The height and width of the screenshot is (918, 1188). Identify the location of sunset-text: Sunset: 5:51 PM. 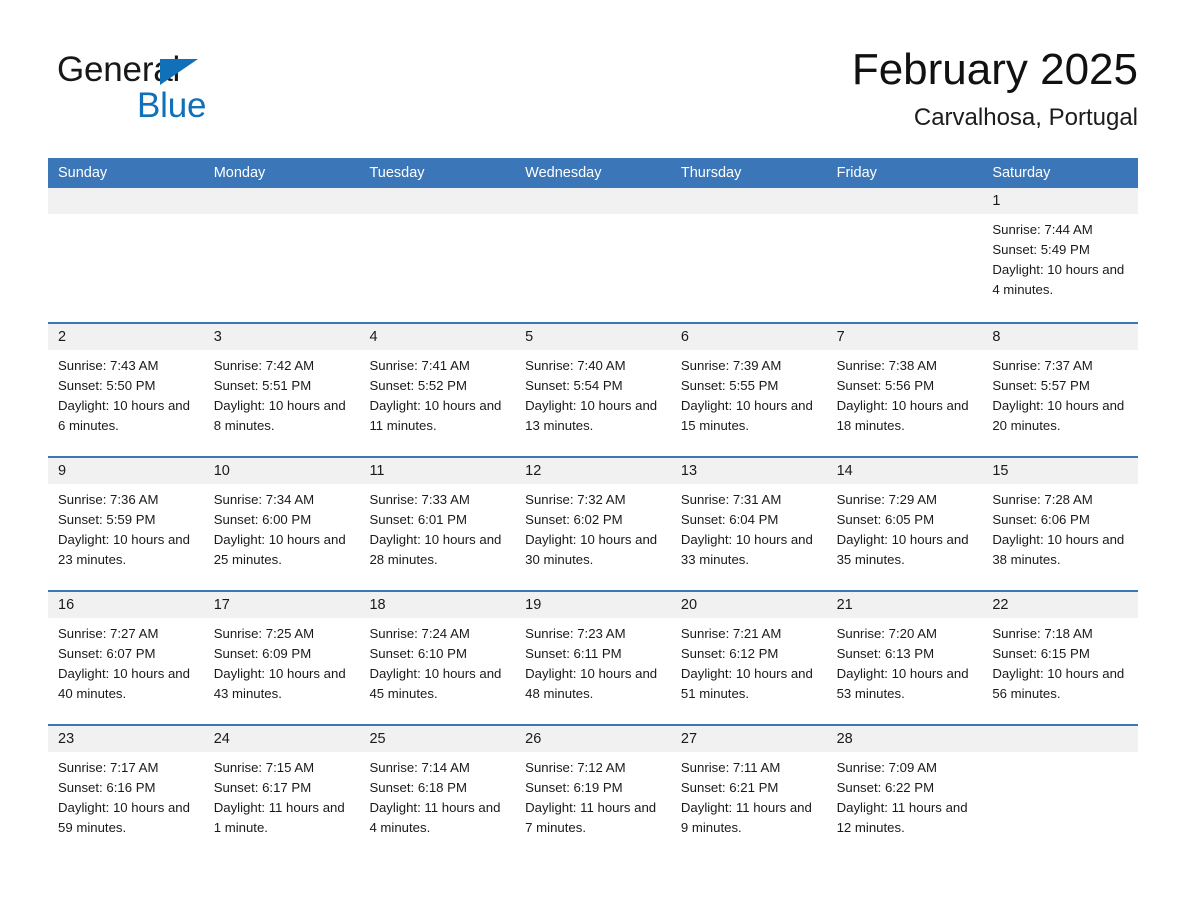
(262, 385).